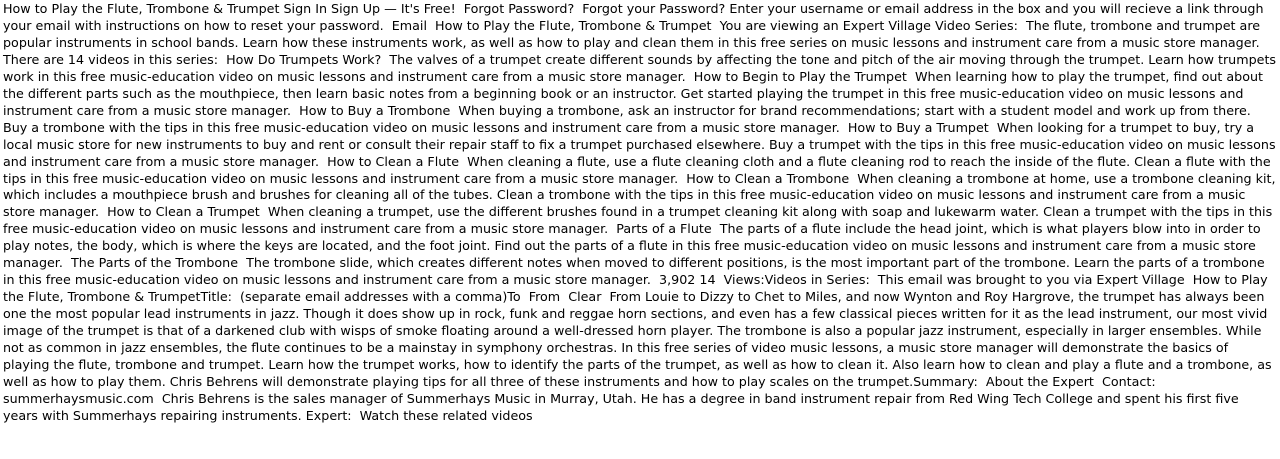 This screenshot has width=1280, height=459. Describe the element at coordinates (514, 297) in the screenshot. I see `email-to-label: To` at that location.